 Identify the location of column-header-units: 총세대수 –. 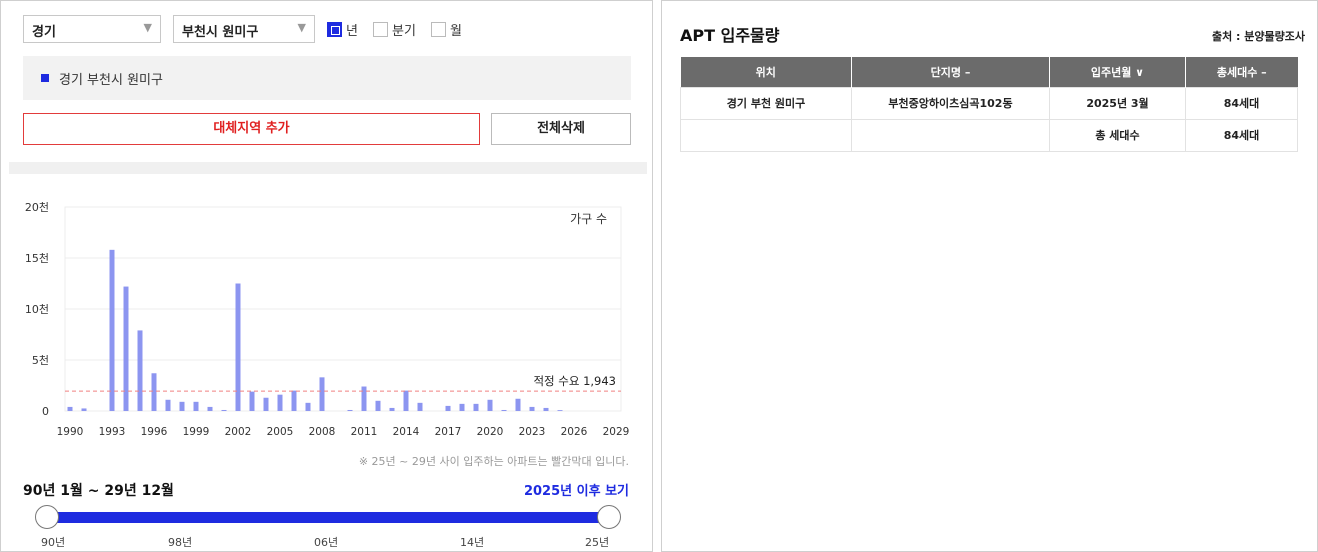
(1241, 72).